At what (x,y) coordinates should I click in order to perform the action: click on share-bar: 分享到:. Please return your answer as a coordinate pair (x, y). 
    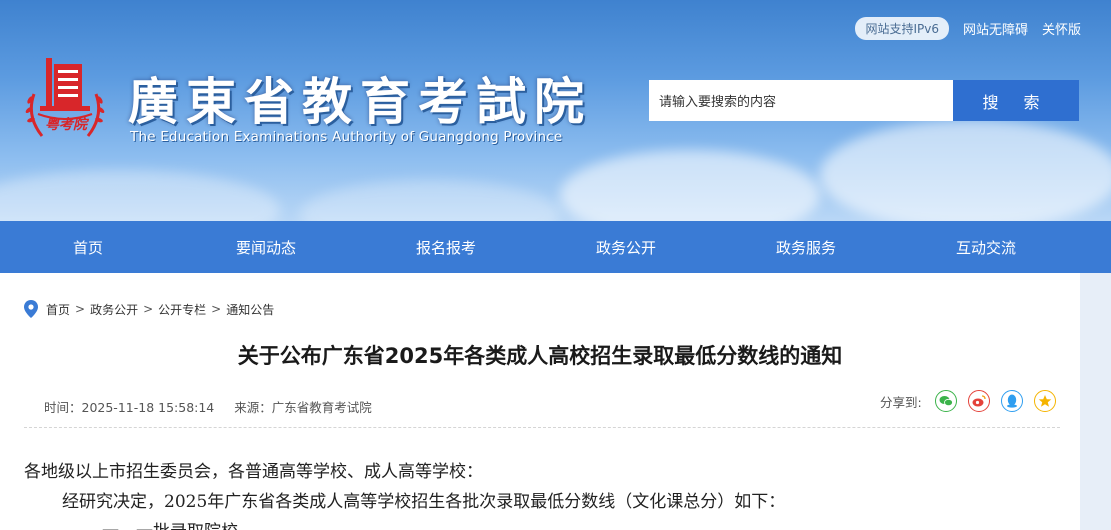
    Looking at the image, I should click on (968, 401).